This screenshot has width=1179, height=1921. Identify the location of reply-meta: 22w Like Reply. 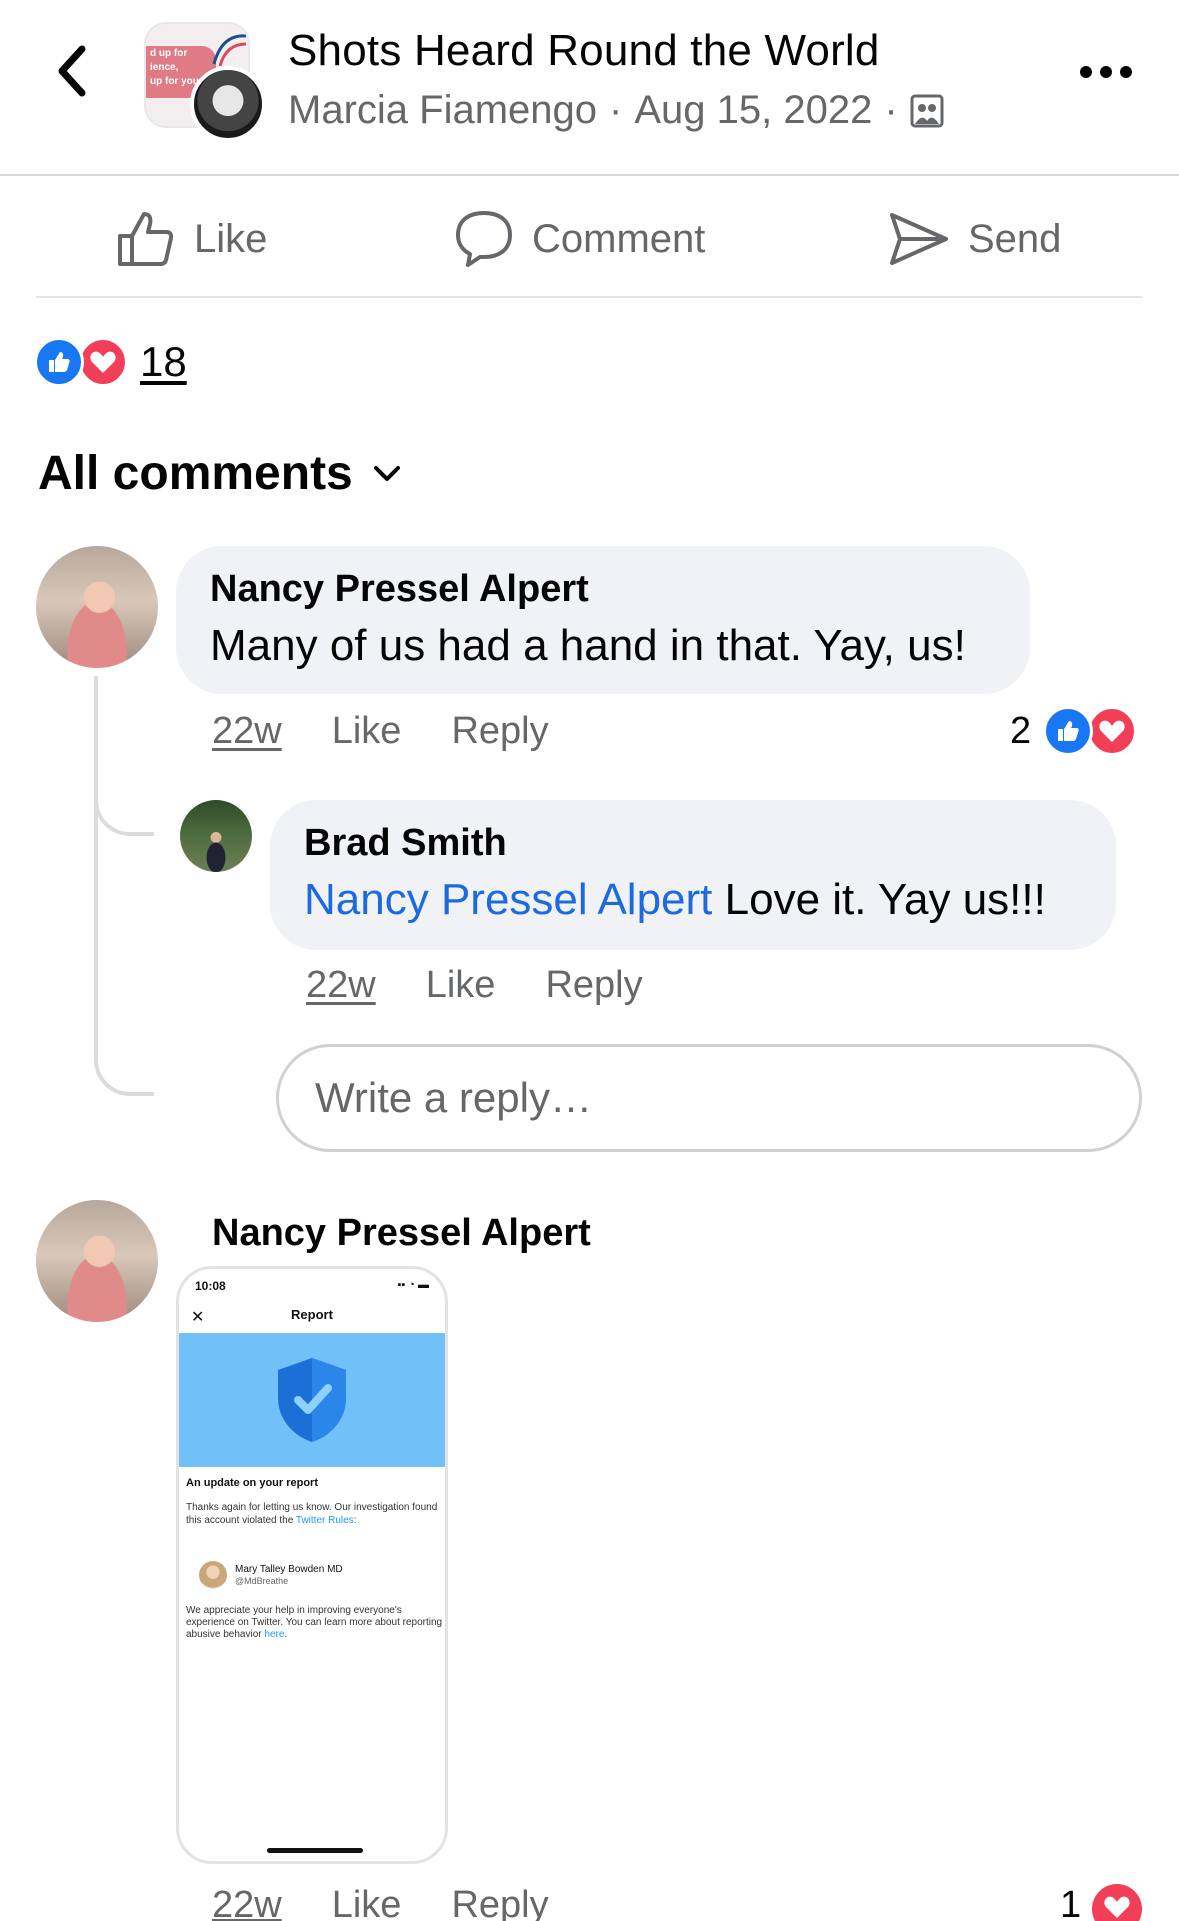
(474, 985).